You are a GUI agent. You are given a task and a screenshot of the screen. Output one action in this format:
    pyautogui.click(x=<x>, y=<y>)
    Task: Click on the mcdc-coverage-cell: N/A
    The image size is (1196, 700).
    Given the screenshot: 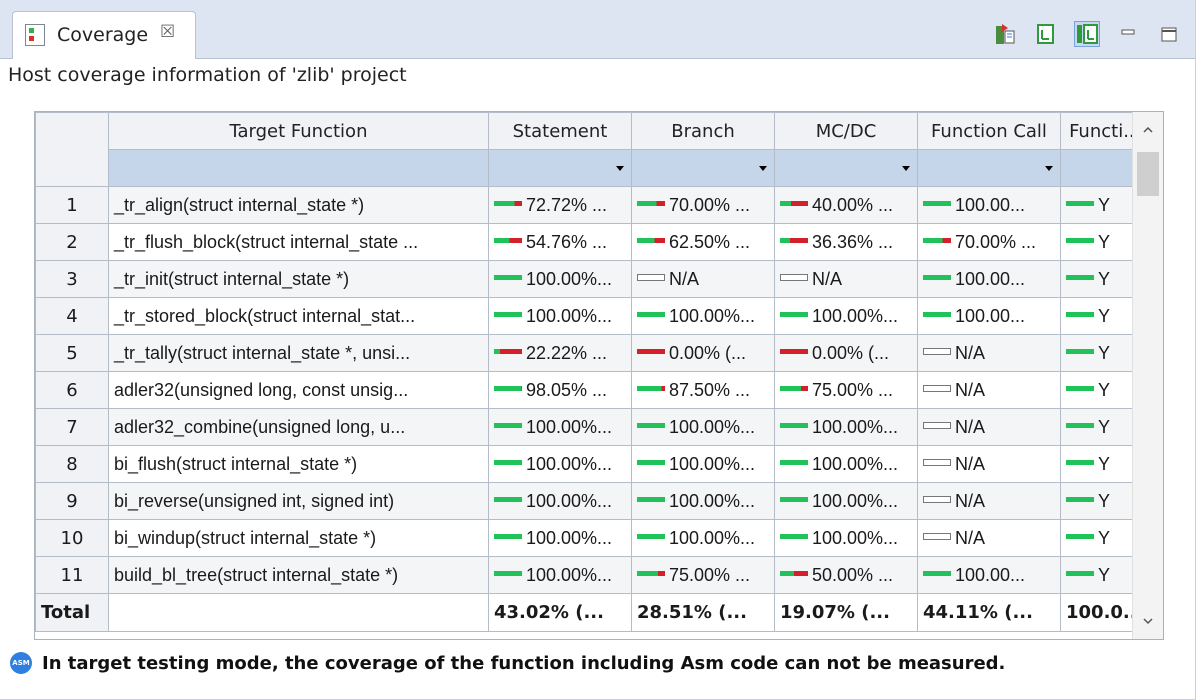 What is the action you would take?
    pyautogui.click(x=846, y=279)
    